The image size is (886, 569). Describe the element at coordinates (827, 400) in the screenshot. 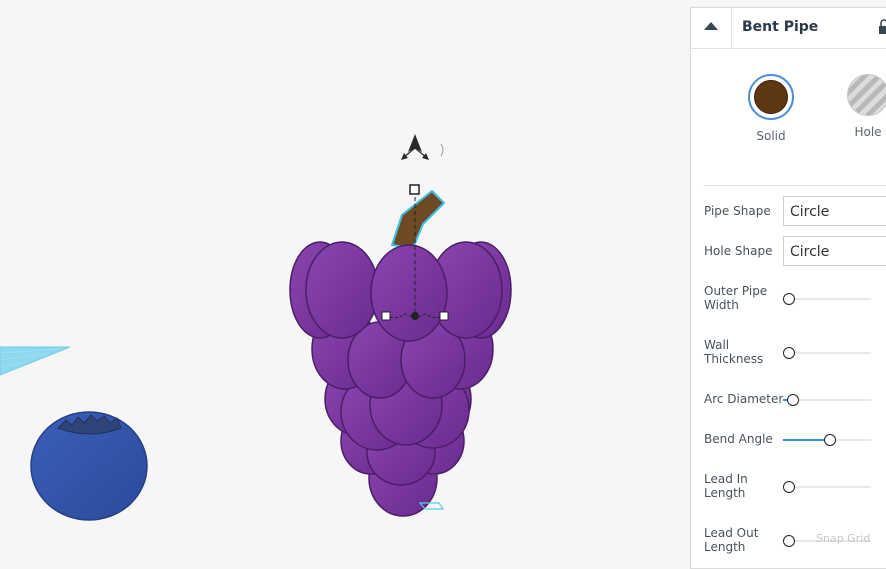

I see `arc-diameter-slider` at that location.